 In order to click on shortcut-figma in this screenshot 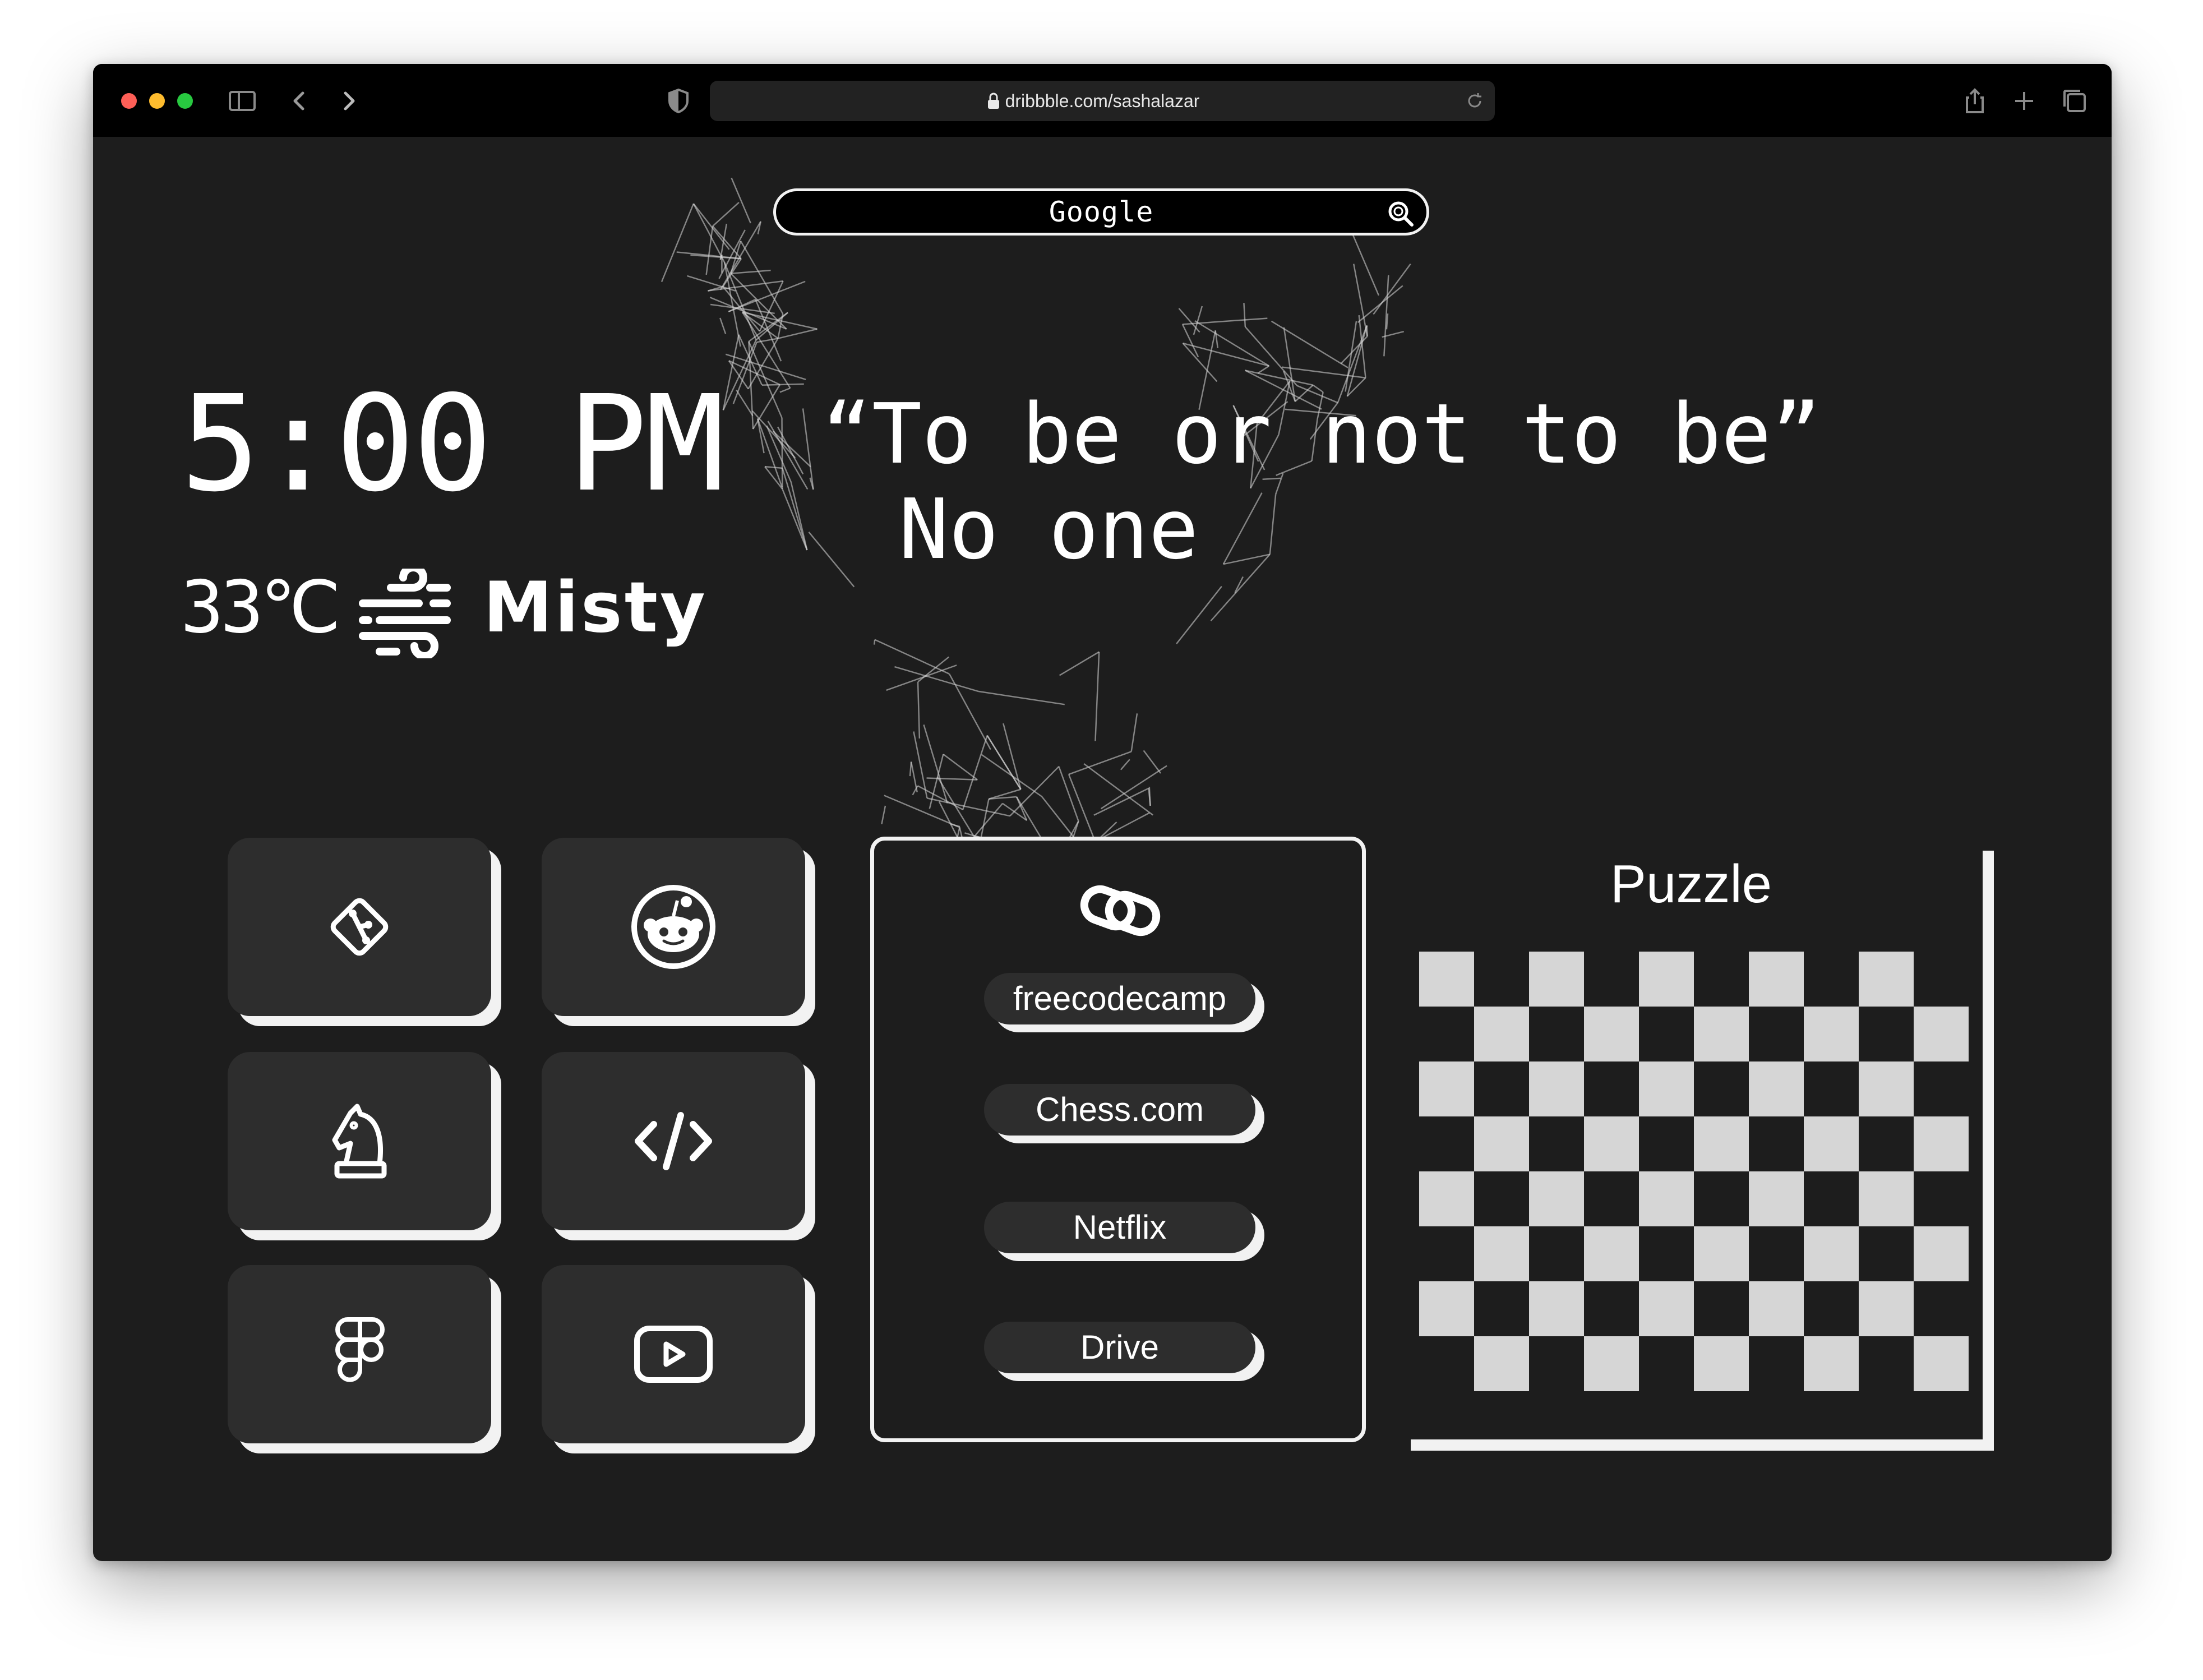, I will do `click(359, 1354)`.